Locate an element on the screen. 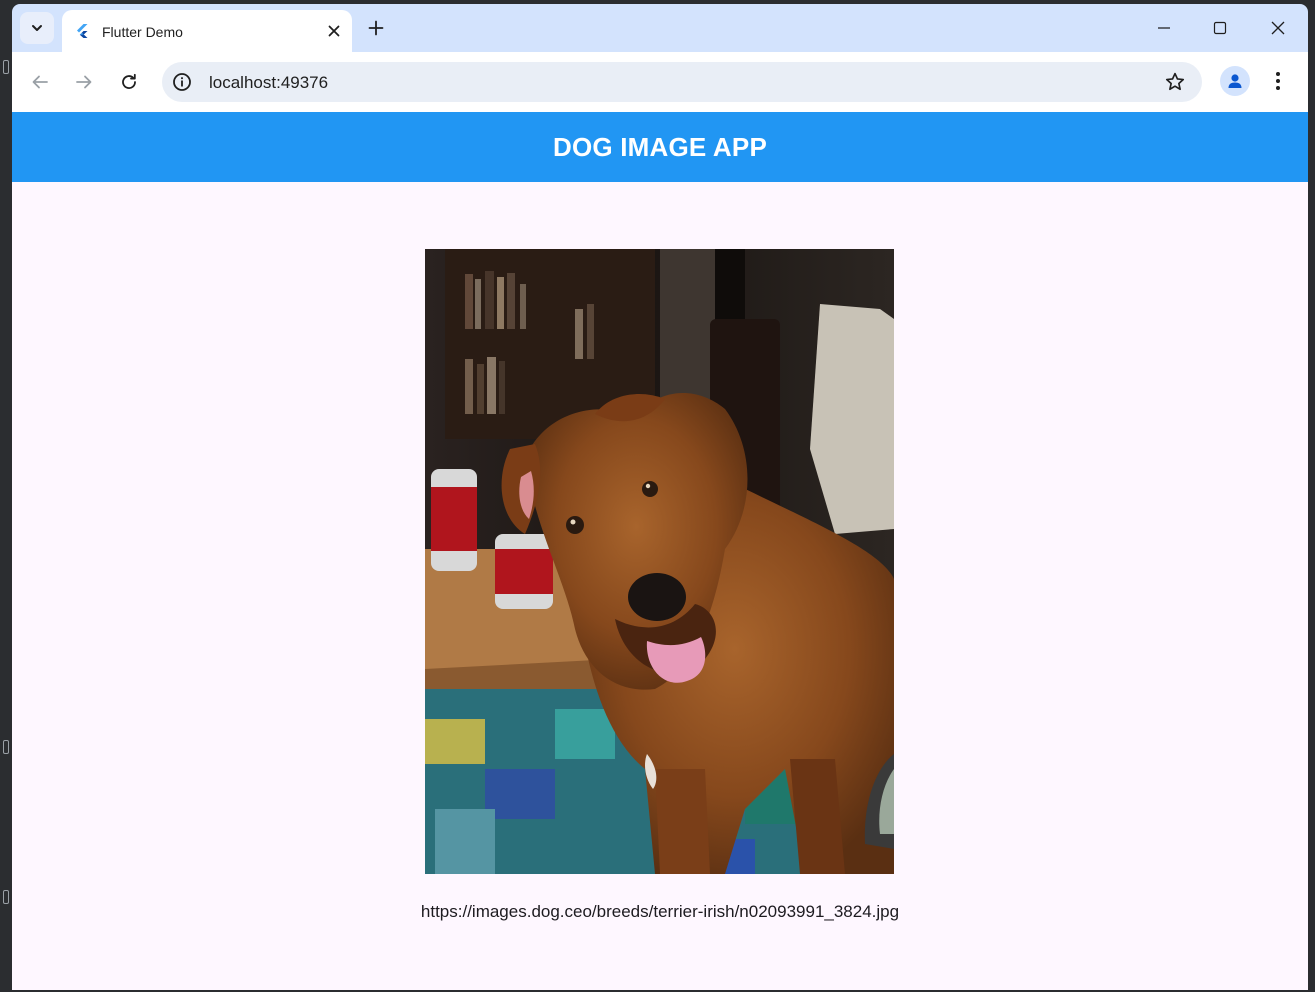 This screenshot has height=992, width=1315. maximize-button is located at coordinates (1220, 28).